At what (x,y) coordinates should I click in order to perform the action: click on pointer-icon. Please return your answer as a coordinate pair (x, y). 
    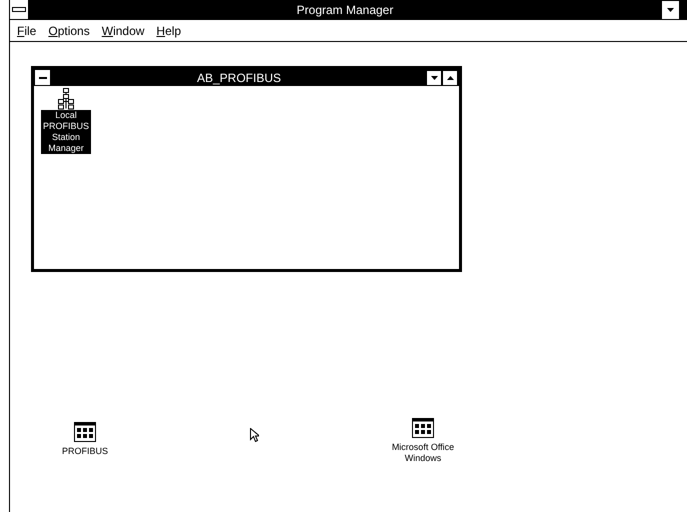
    Looking at the image, I should click on (254, 435).